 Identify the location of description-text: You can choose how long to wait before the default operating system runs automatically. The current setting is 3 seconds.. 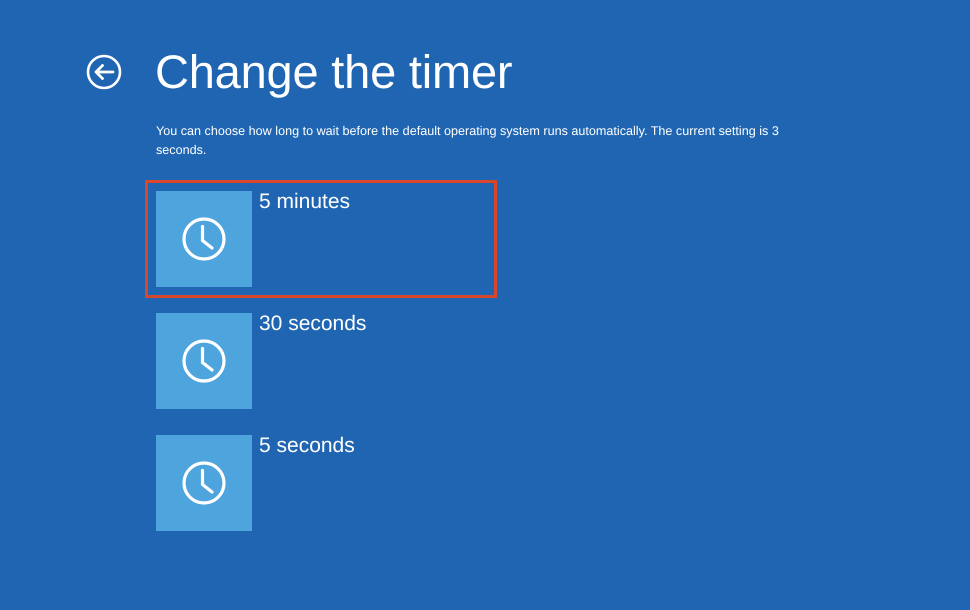
(468, 141).